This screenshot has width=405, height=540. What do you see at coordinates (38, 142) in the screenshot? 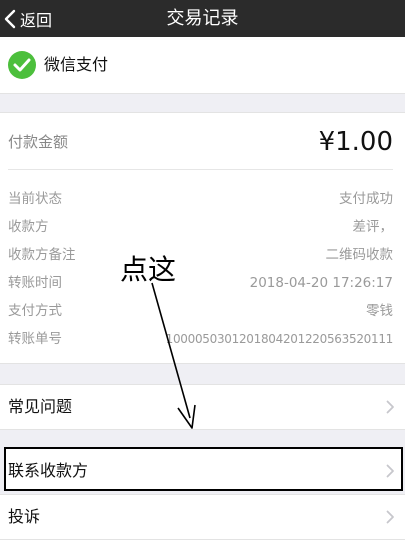
I see `amount-label: 付款金额` at bounding box center [38, 142].